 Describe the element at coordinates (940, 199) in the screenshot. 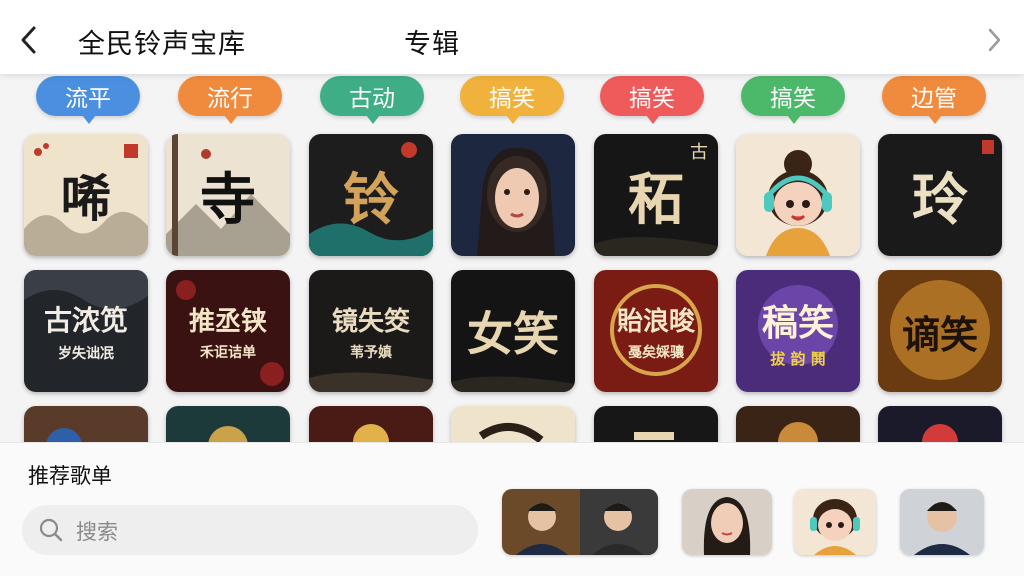

I see `album-title: 玲` at that location.